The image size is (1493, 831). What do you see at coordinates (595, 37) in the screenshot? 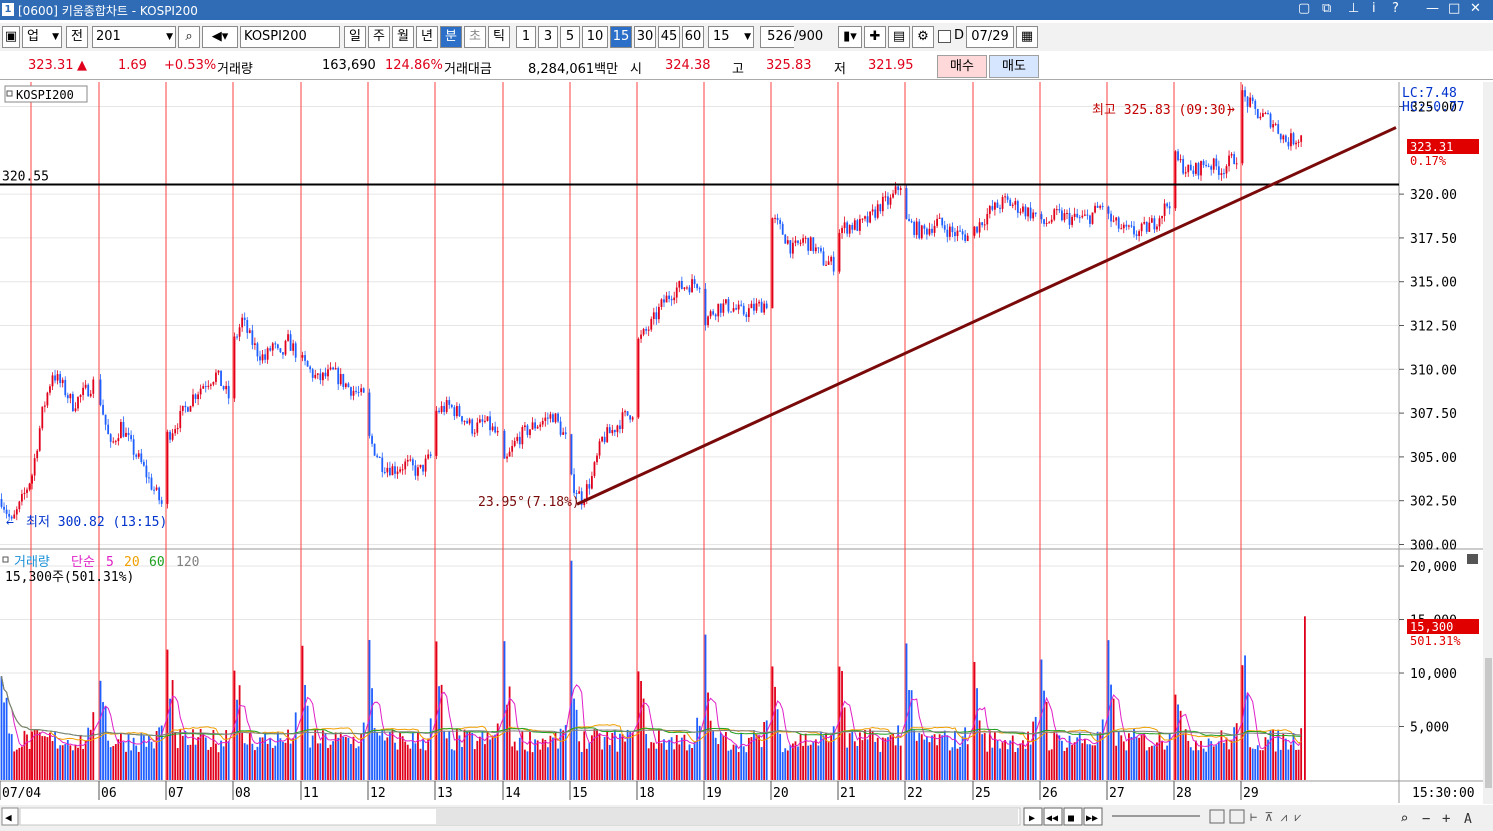
I see `interval-10: 10` at bounding box center [595, 37].